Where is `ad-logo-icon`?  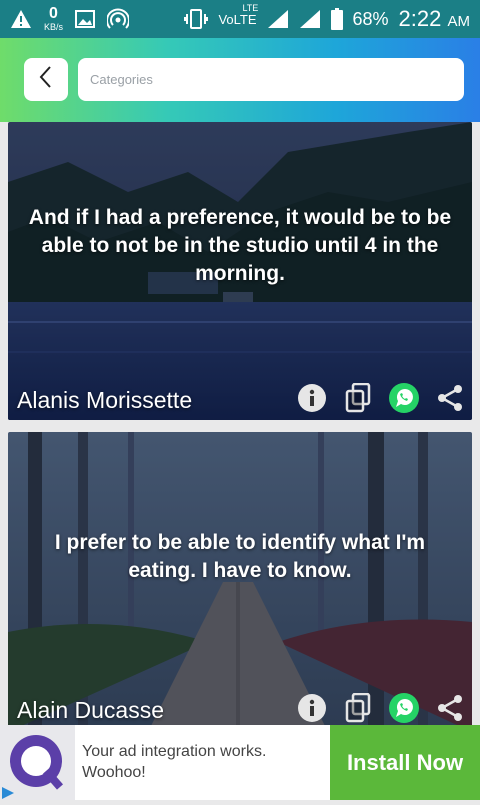
ad-logo-icon is located at coordinates (37, 762).